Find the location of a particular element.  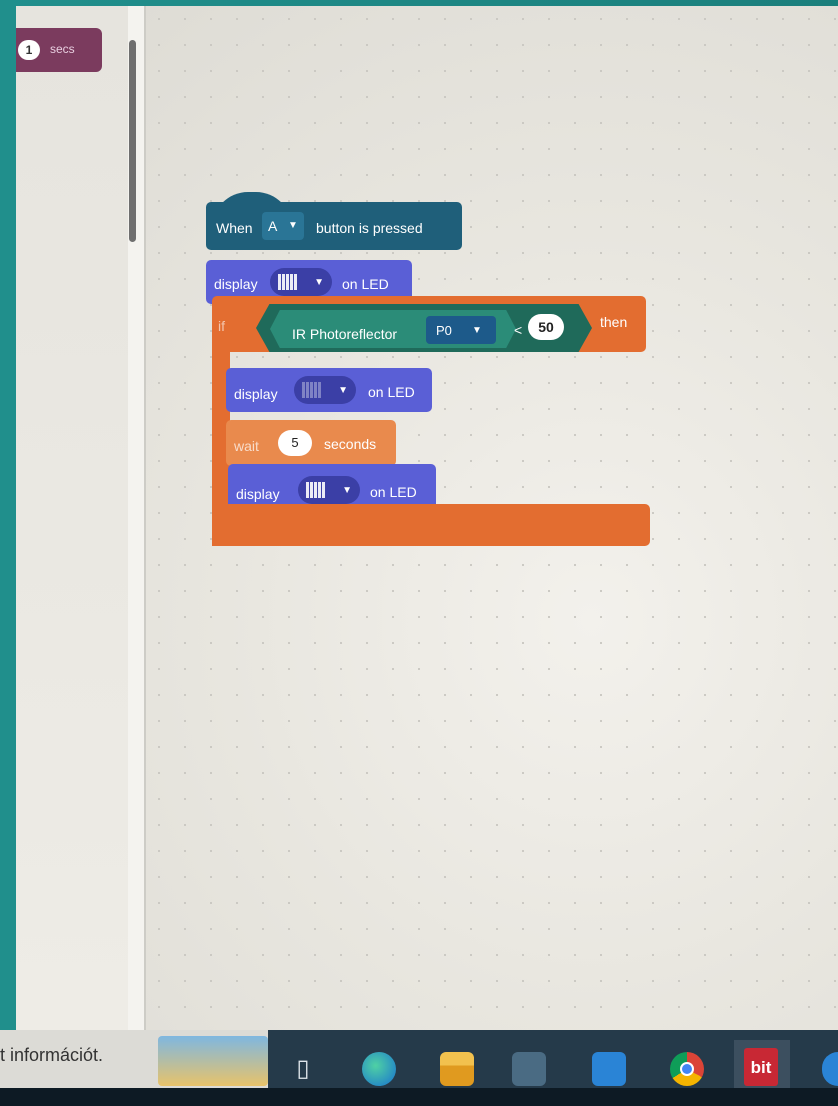

when-button-pressed-block: When A ▼ button is pressed is located at coordinates (334, 226).